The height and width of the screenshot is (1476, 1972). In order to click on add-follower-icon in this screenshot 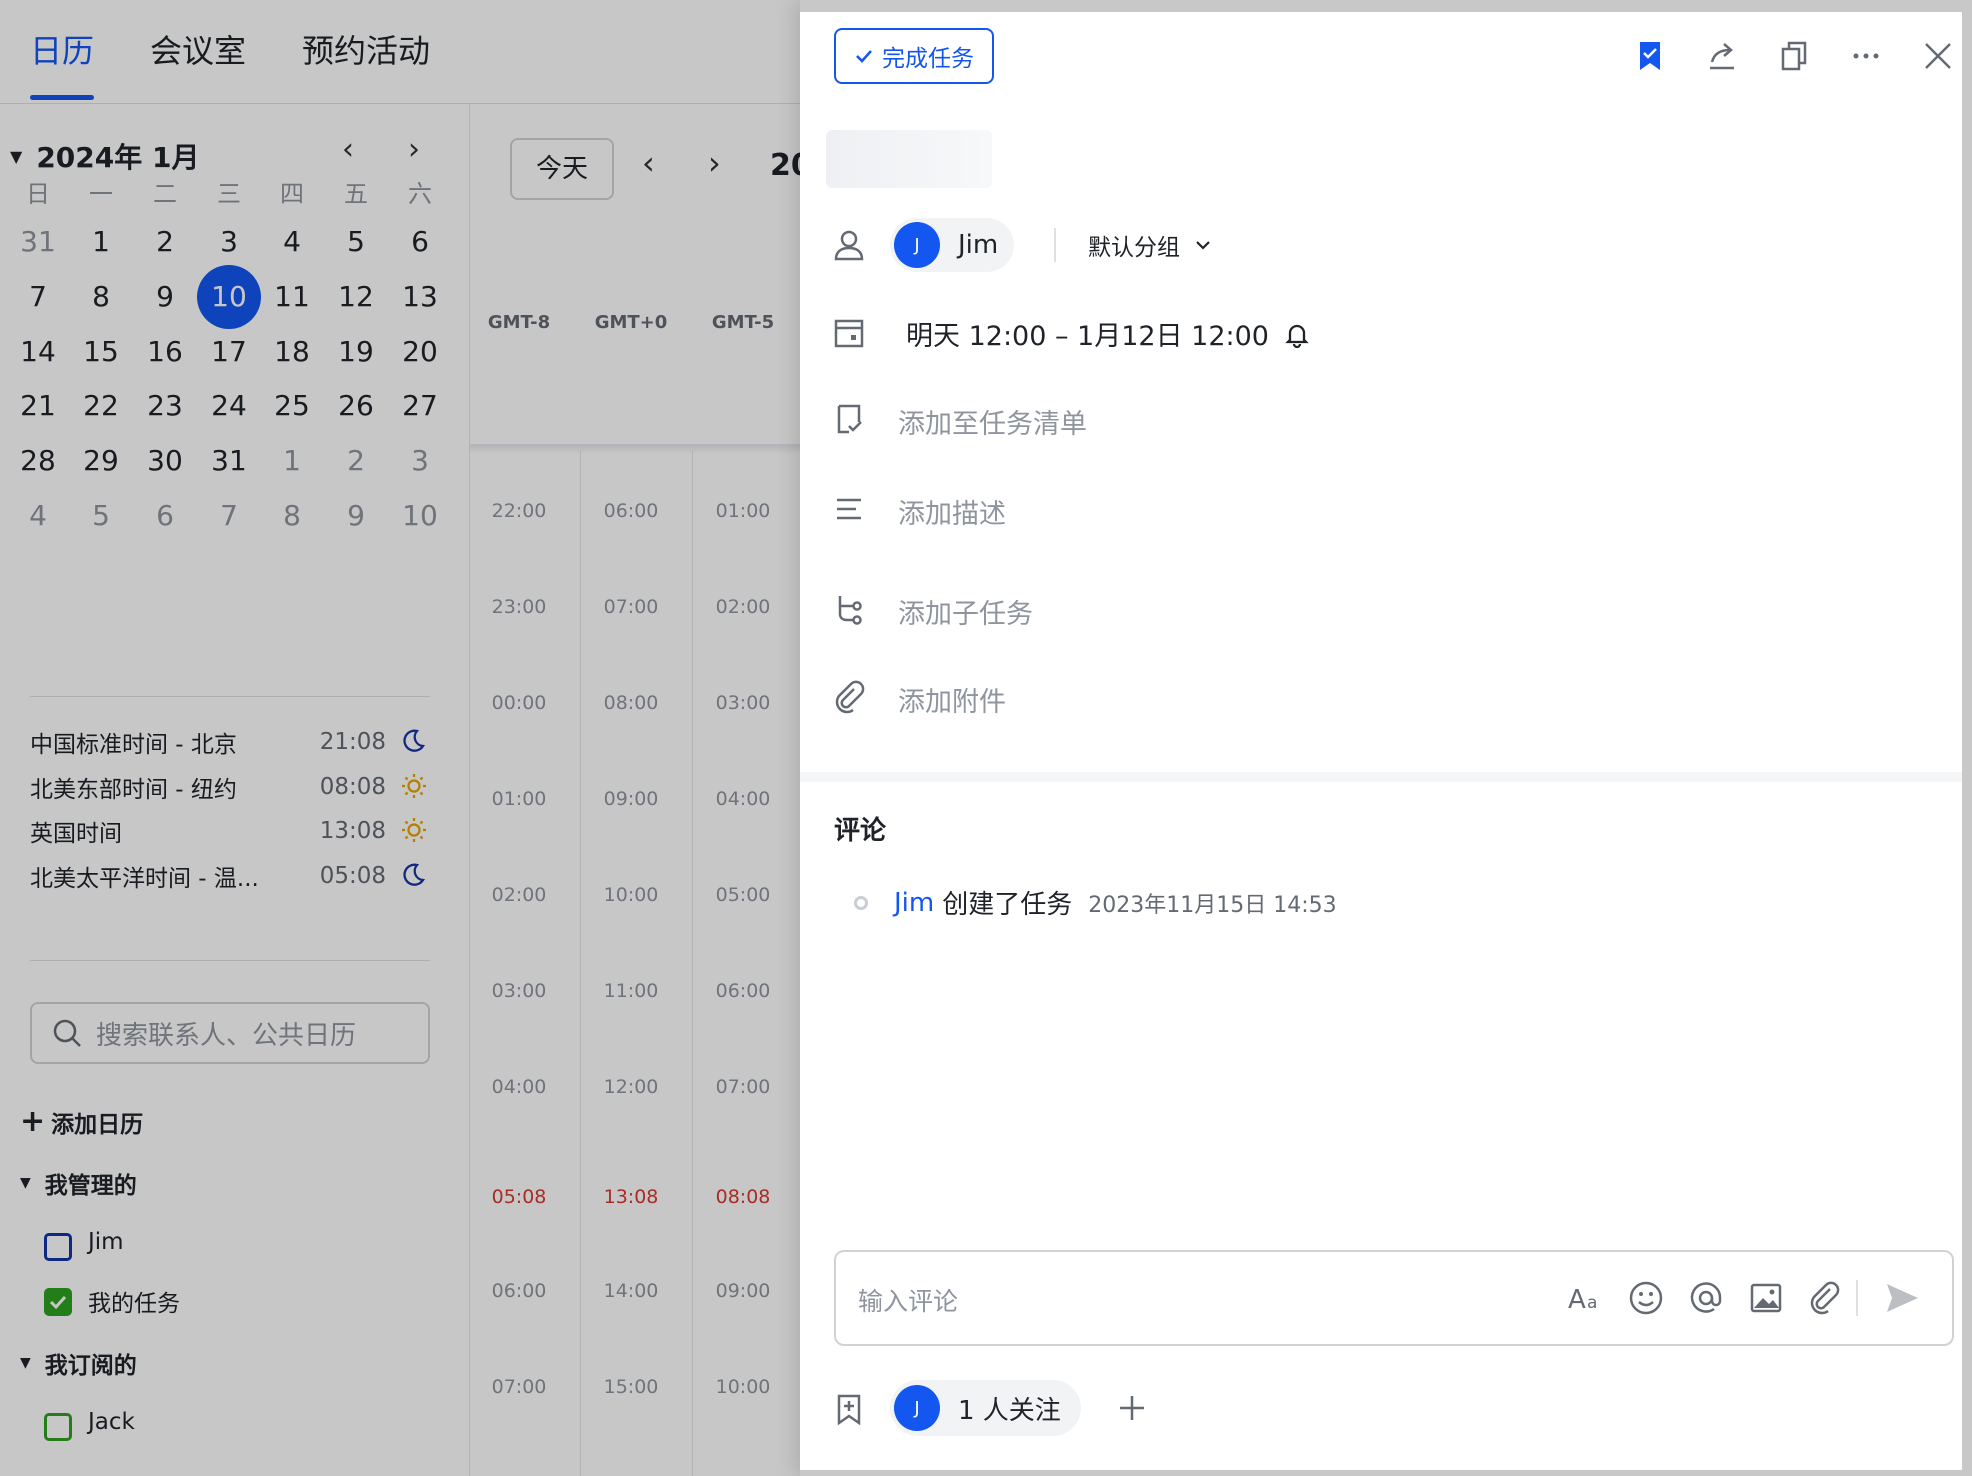, I will do `click(1132, 1408)`.